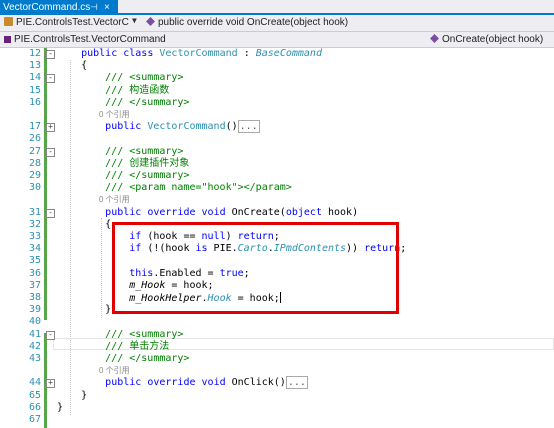 The width and height of the screenshot is (554, 428). What do you see at coordinates (277, 66) in the screenshot?
I see `code-line: 13 {` at bounding box center [277, 66].